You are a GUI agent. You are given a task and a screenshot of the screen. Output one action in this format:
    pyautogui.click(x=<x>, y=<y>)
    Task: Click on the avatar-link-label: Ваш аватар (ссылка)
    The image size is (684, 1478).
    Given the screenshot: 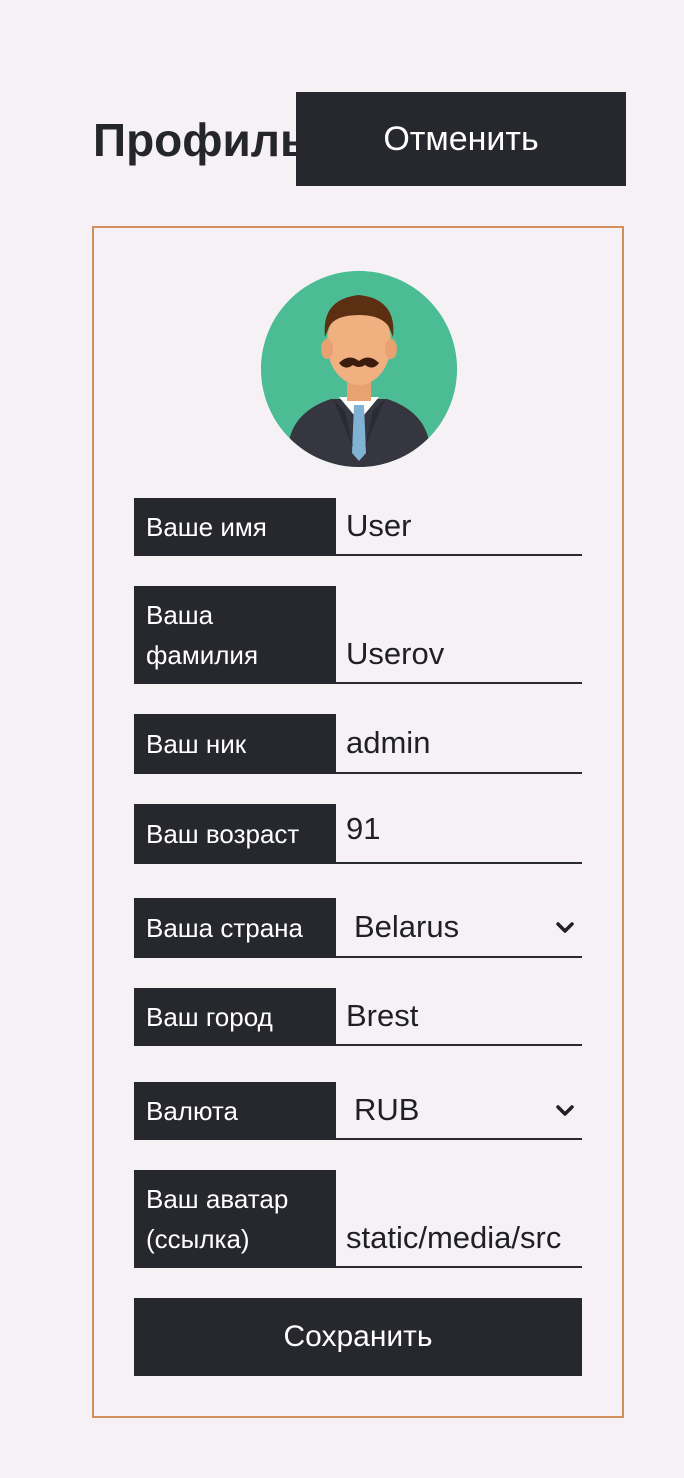 What is the action you would take?
    pyautogui.click(x=235, y=1219)
    